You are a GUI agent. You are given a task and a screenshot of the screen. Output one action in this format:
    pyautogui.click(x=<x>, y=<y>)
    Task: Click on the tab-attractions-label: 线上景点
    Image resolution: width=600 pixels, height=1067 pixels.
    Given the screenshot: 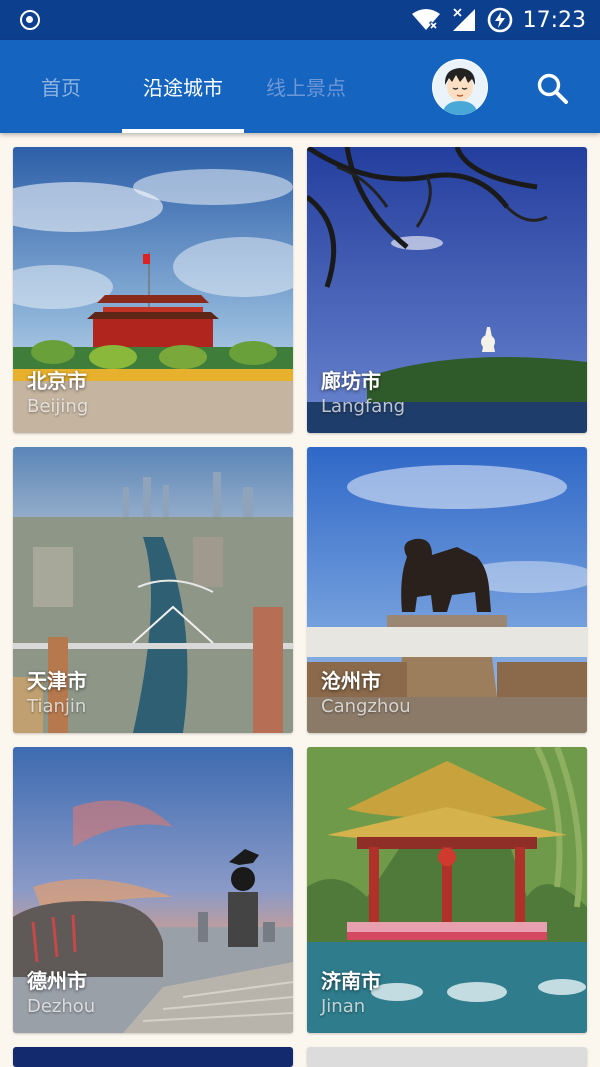 What is the action you would take?
    pyautogui.click(x=306, y=88)
    